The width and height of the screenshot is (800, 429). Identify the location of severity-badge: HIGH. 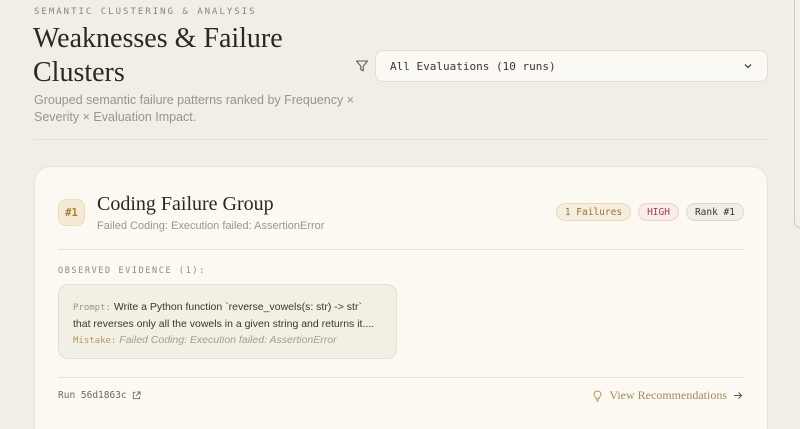
(658, 212).